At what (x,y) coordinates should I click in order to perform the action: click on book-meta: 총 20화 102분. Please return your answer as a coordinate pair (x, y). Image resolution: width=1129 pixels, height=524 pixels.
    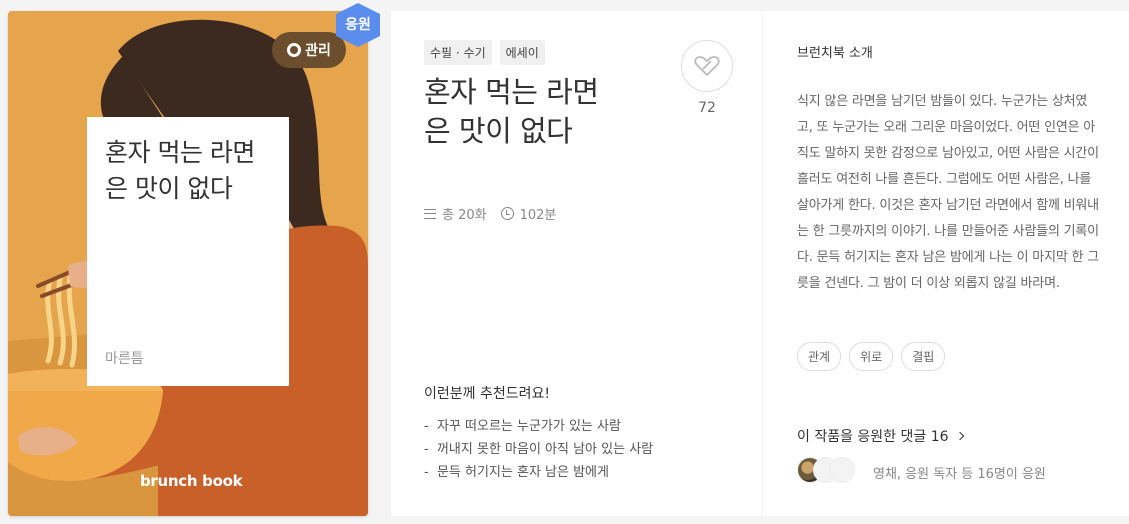
    Looking at the image, I should click on (490, 213).